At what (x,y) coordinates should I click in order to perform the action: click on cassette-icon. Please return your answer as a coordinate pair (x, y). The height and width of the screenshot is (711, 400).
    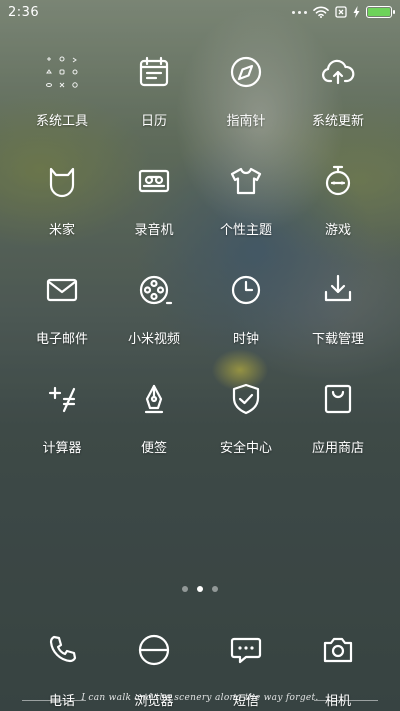
    Looking at the image, I should click on (154, 181).